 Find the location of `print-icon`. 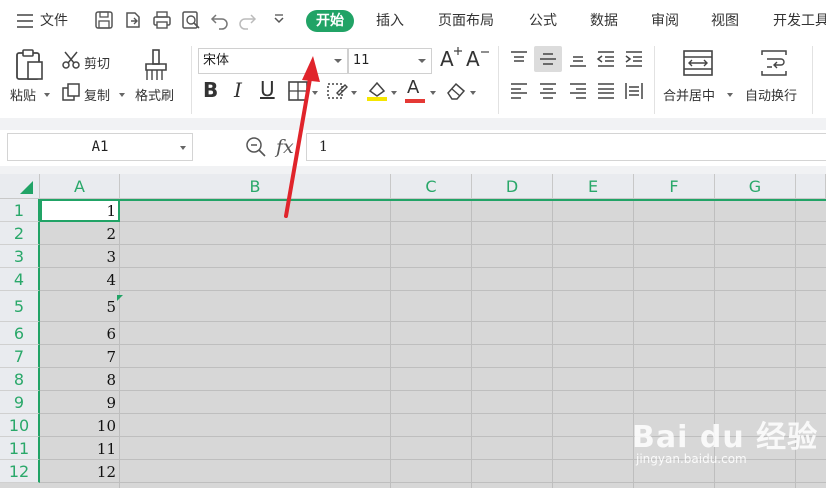

print-icon is located at coordinates (162, 20).